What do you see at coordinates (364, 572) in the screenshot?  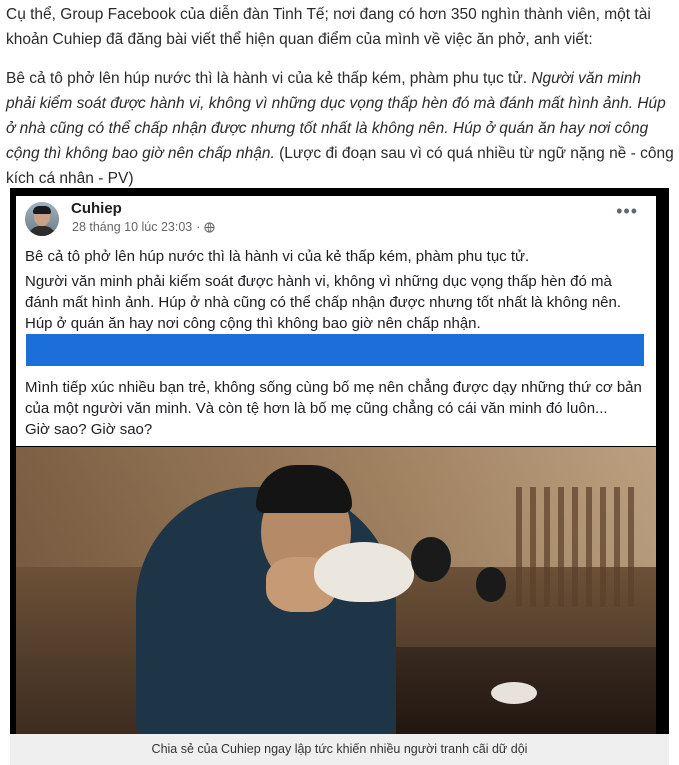 I see `bowl-image` at bounding box center [364, 572].